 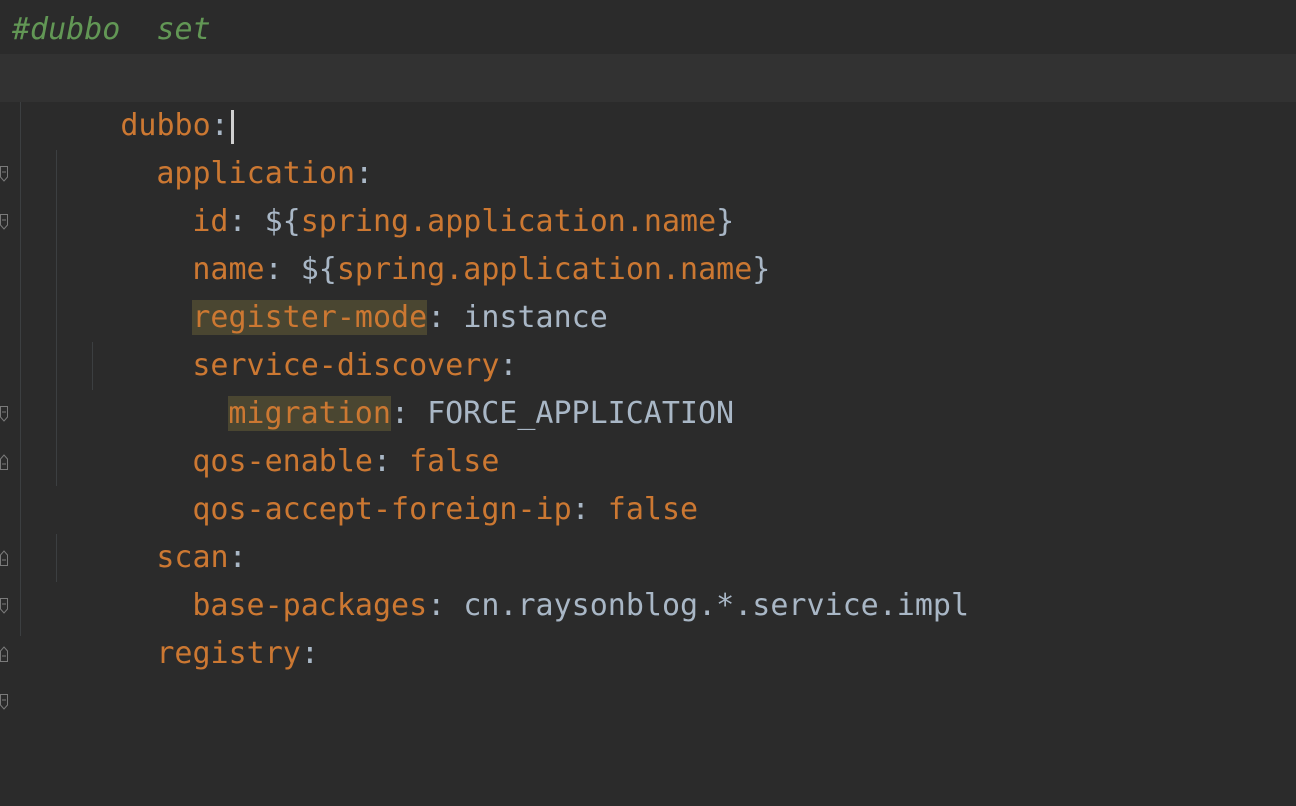 I want to click on code-line-register-mode: register-mode: instance, so click(x=648, y=290).